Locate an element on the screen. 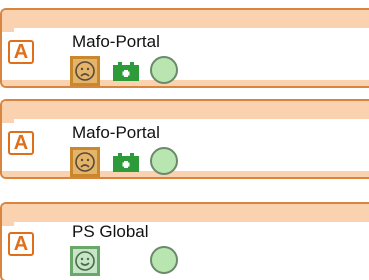 This screenshot has height=280, width=369. happy-face-icon is located at coordinates (85, 261).